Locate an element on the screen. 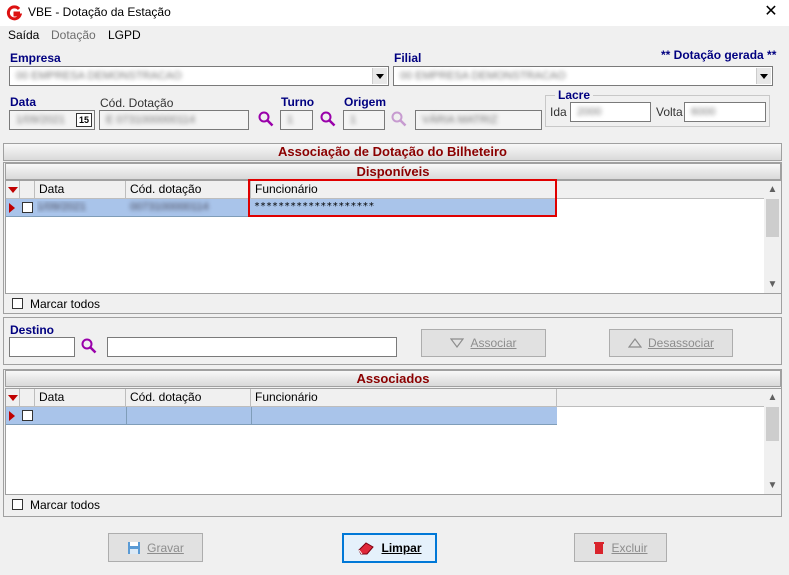 The width and height of the screenshot is (789, 575). app-logo-icon is located at coordinates (14, 13).